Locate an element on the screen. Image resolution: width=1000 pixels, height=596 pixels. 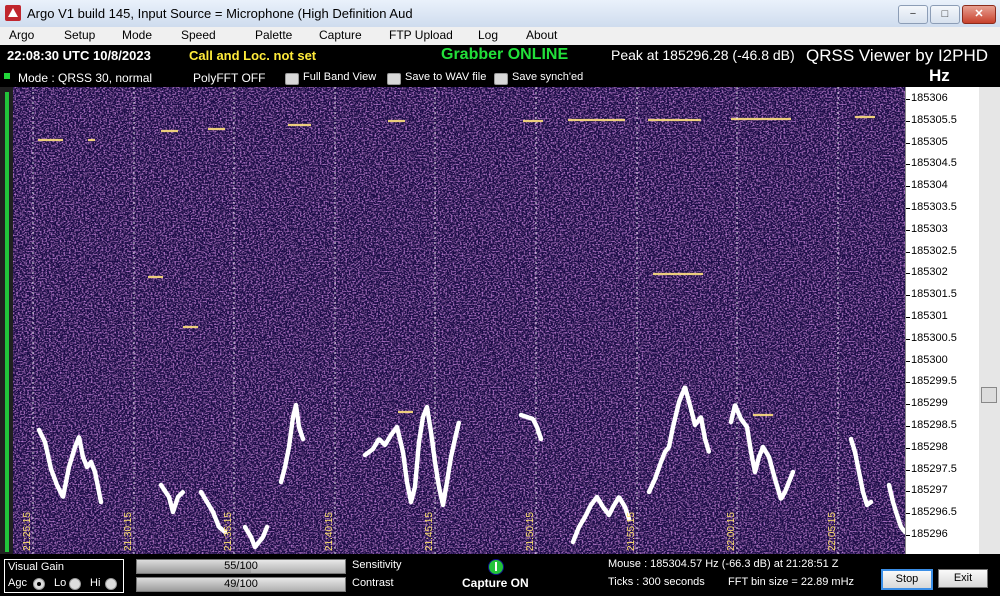
maximize-button: □ is located at coordinates (945, 14).